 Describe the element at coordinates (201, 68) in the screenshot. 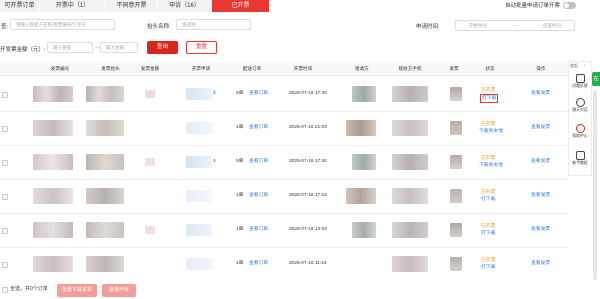

I see `col-apply: 开票申请` at that location.